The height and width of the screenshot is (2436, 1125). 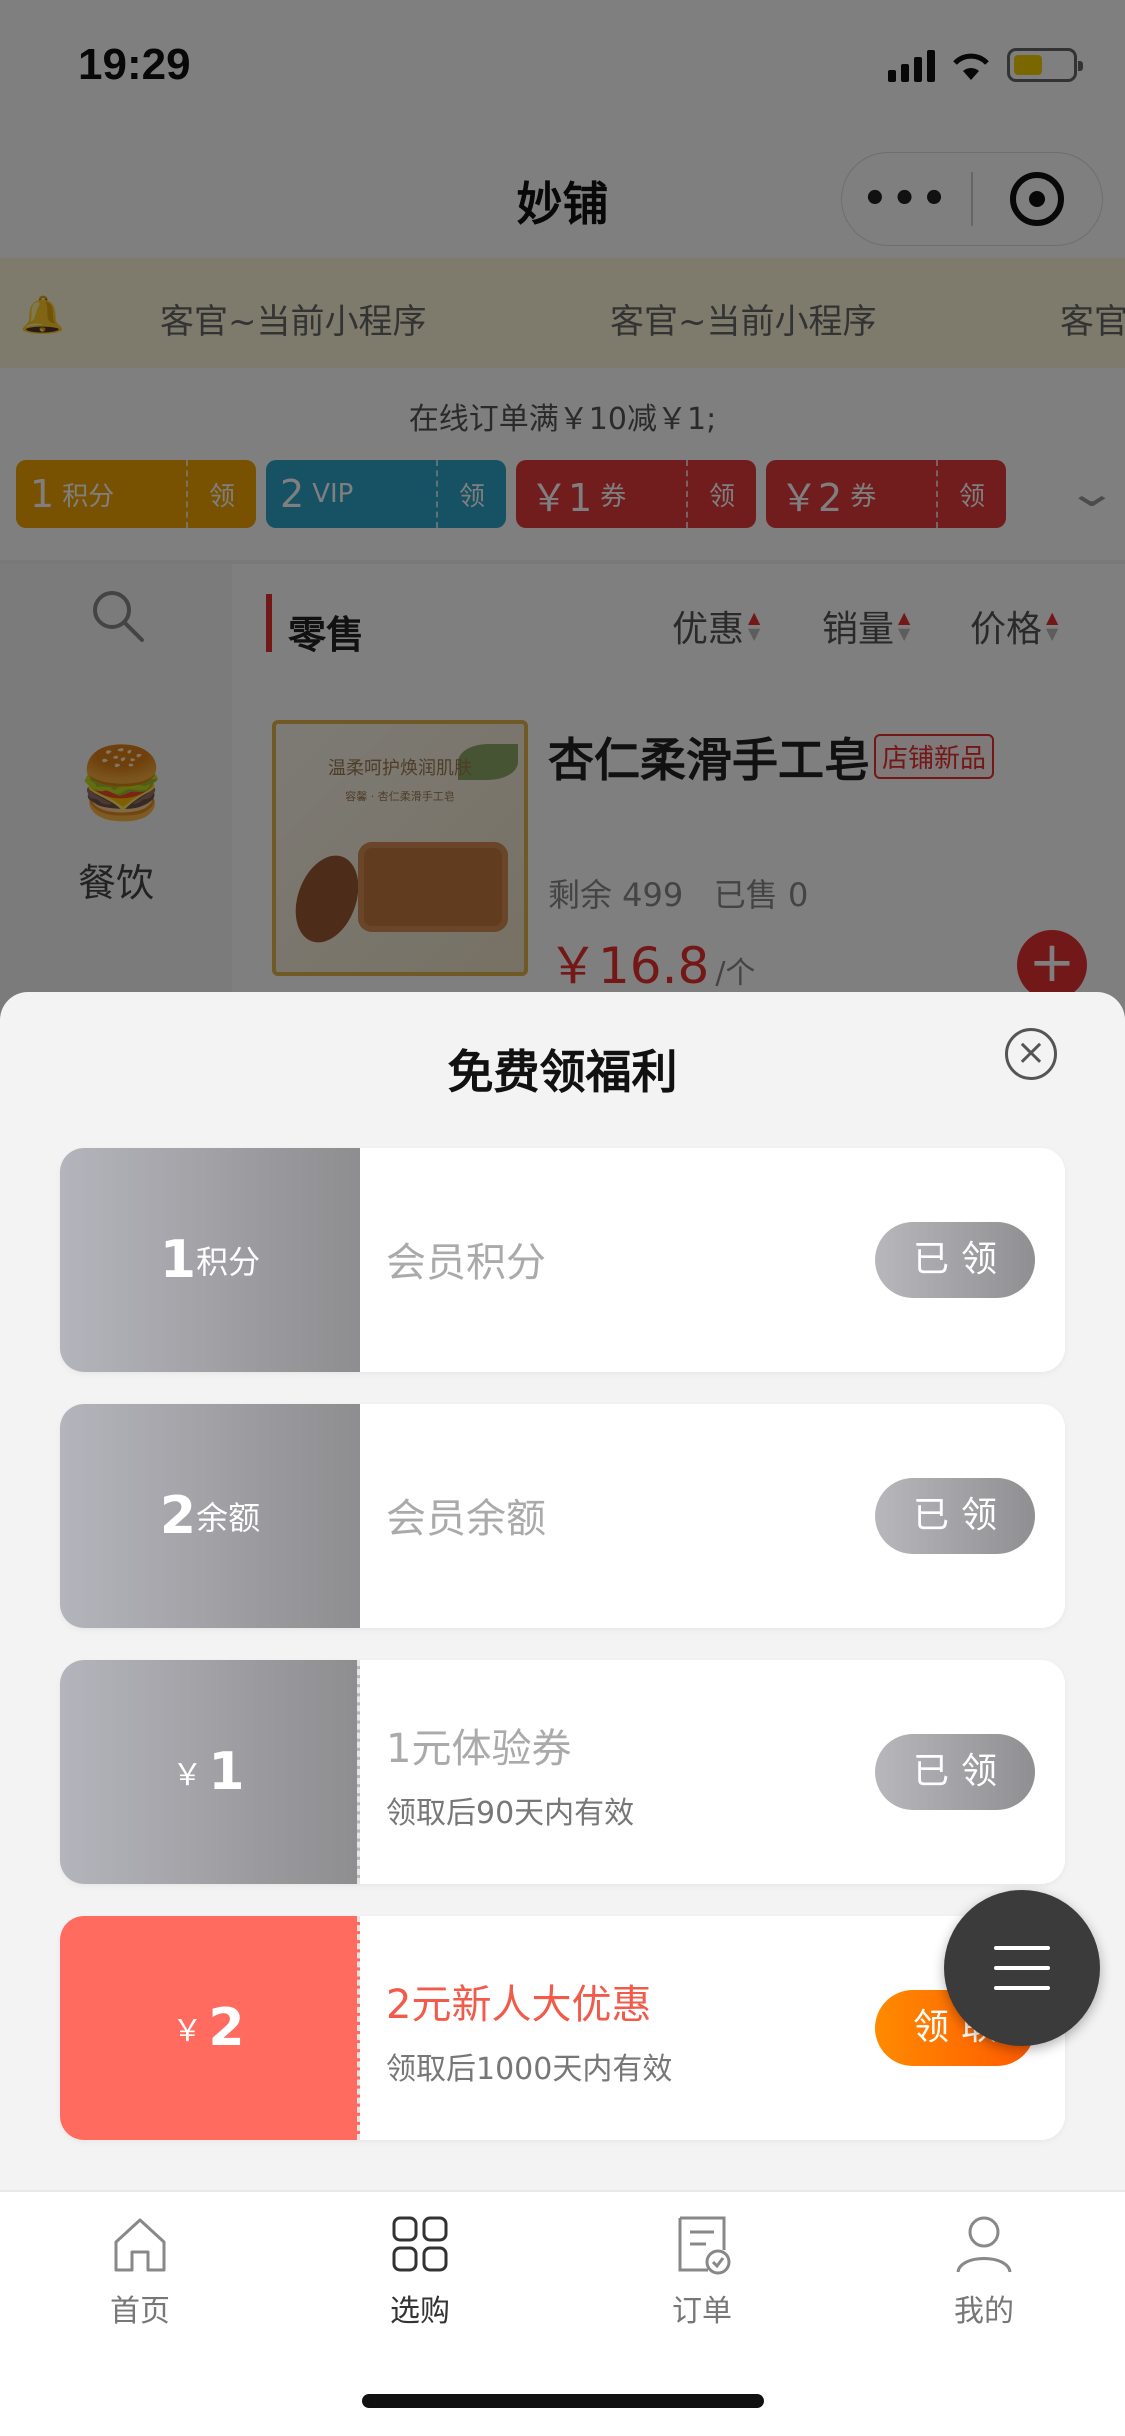 I want to click on floating-menu-button, so click(x=1022, y=1968).